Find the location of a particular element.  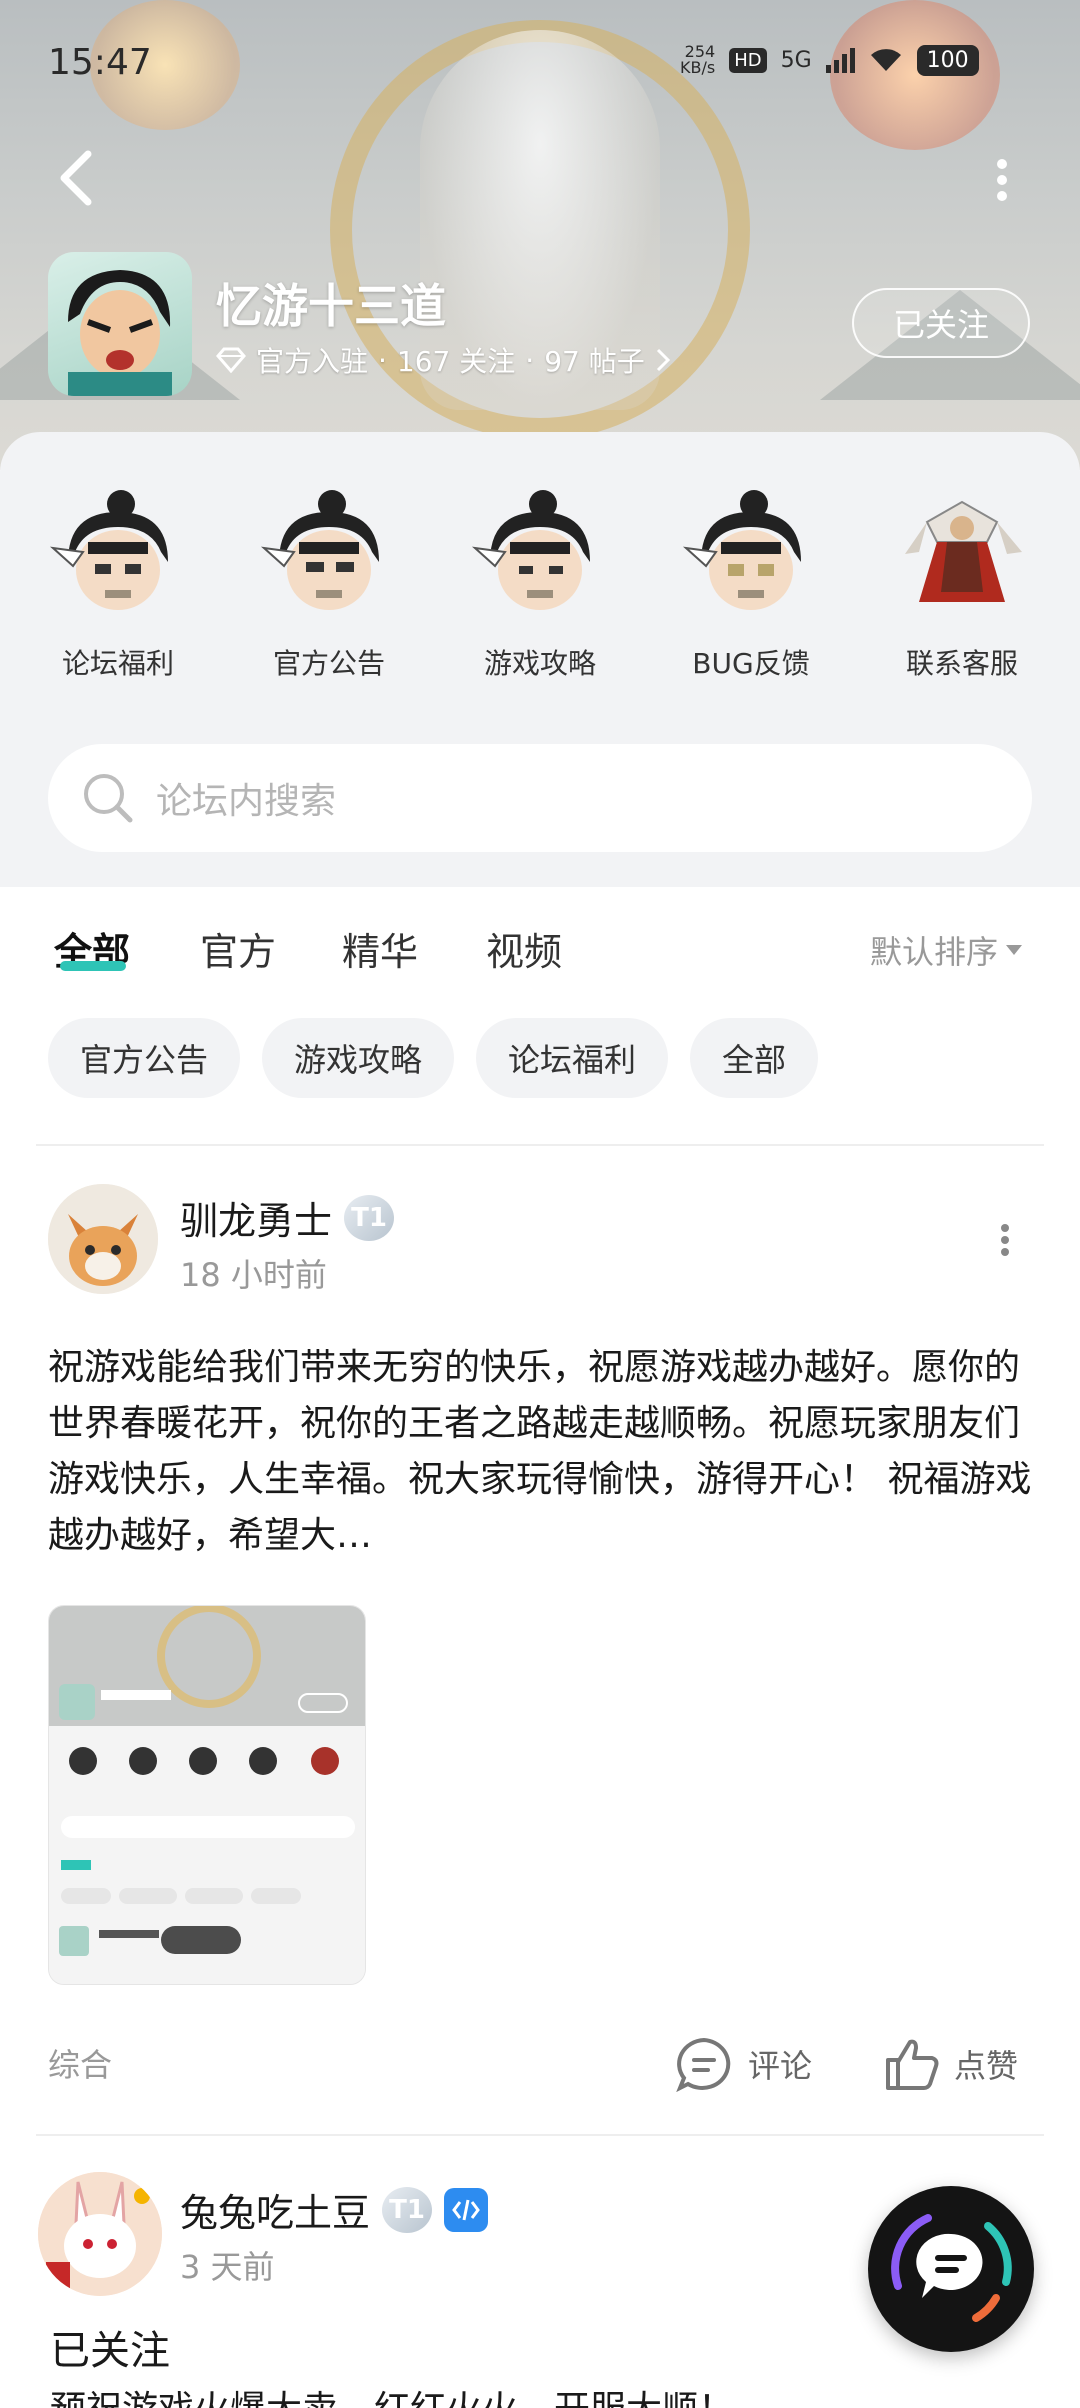

post-author: 兔兔吃土豆 T1 is located at coordinates (334, 2209).